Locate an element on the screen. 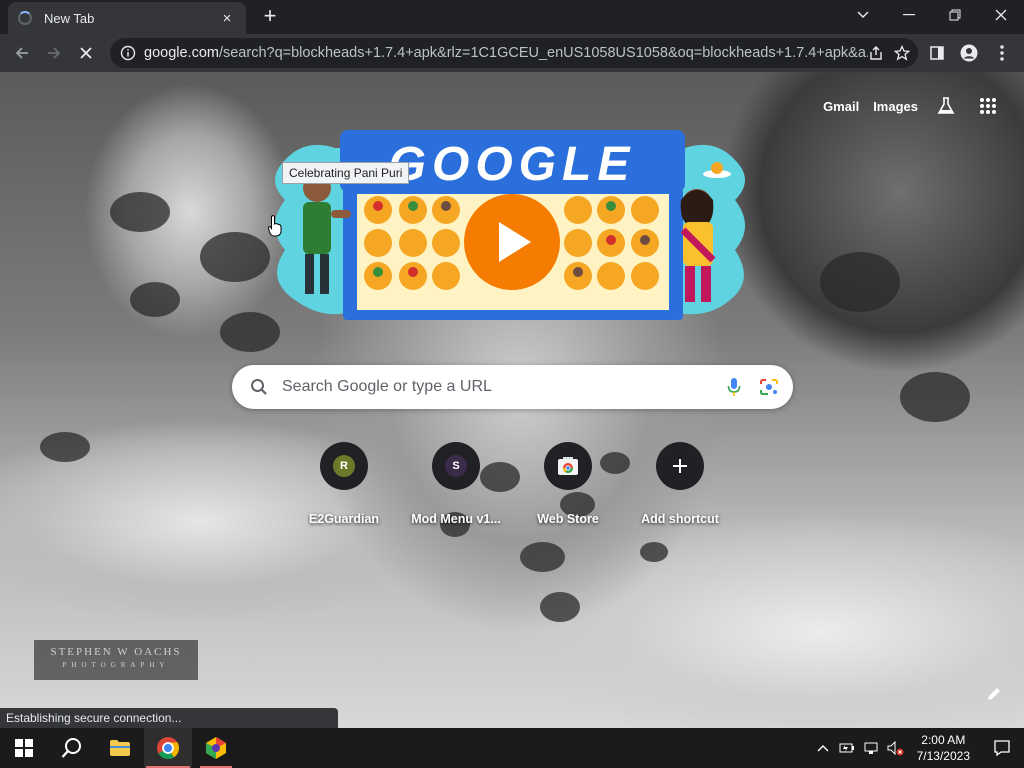  start-button is located at coordinates (24, 748).